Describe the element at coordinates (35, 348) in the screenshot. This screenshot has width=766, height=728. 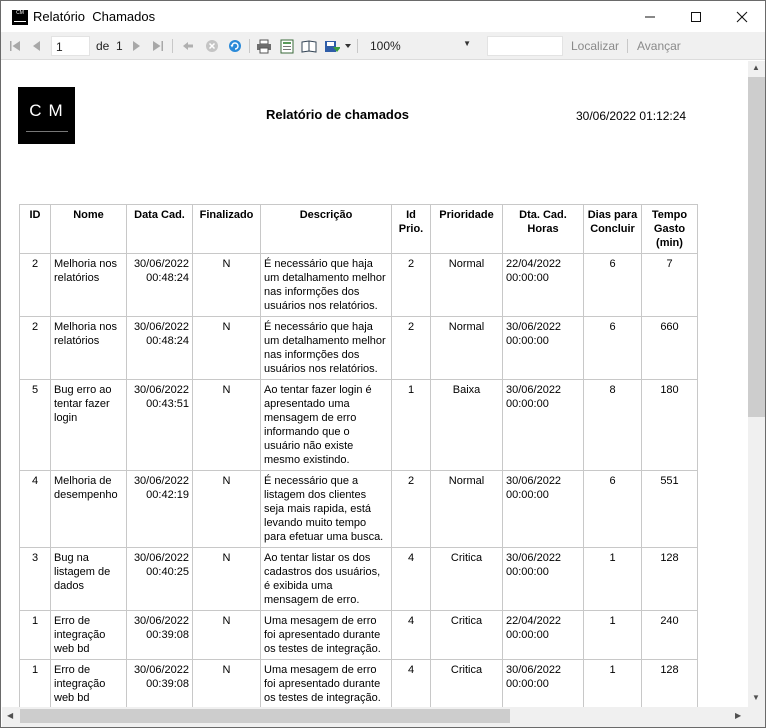
I see `cell-id: 2` at that location.